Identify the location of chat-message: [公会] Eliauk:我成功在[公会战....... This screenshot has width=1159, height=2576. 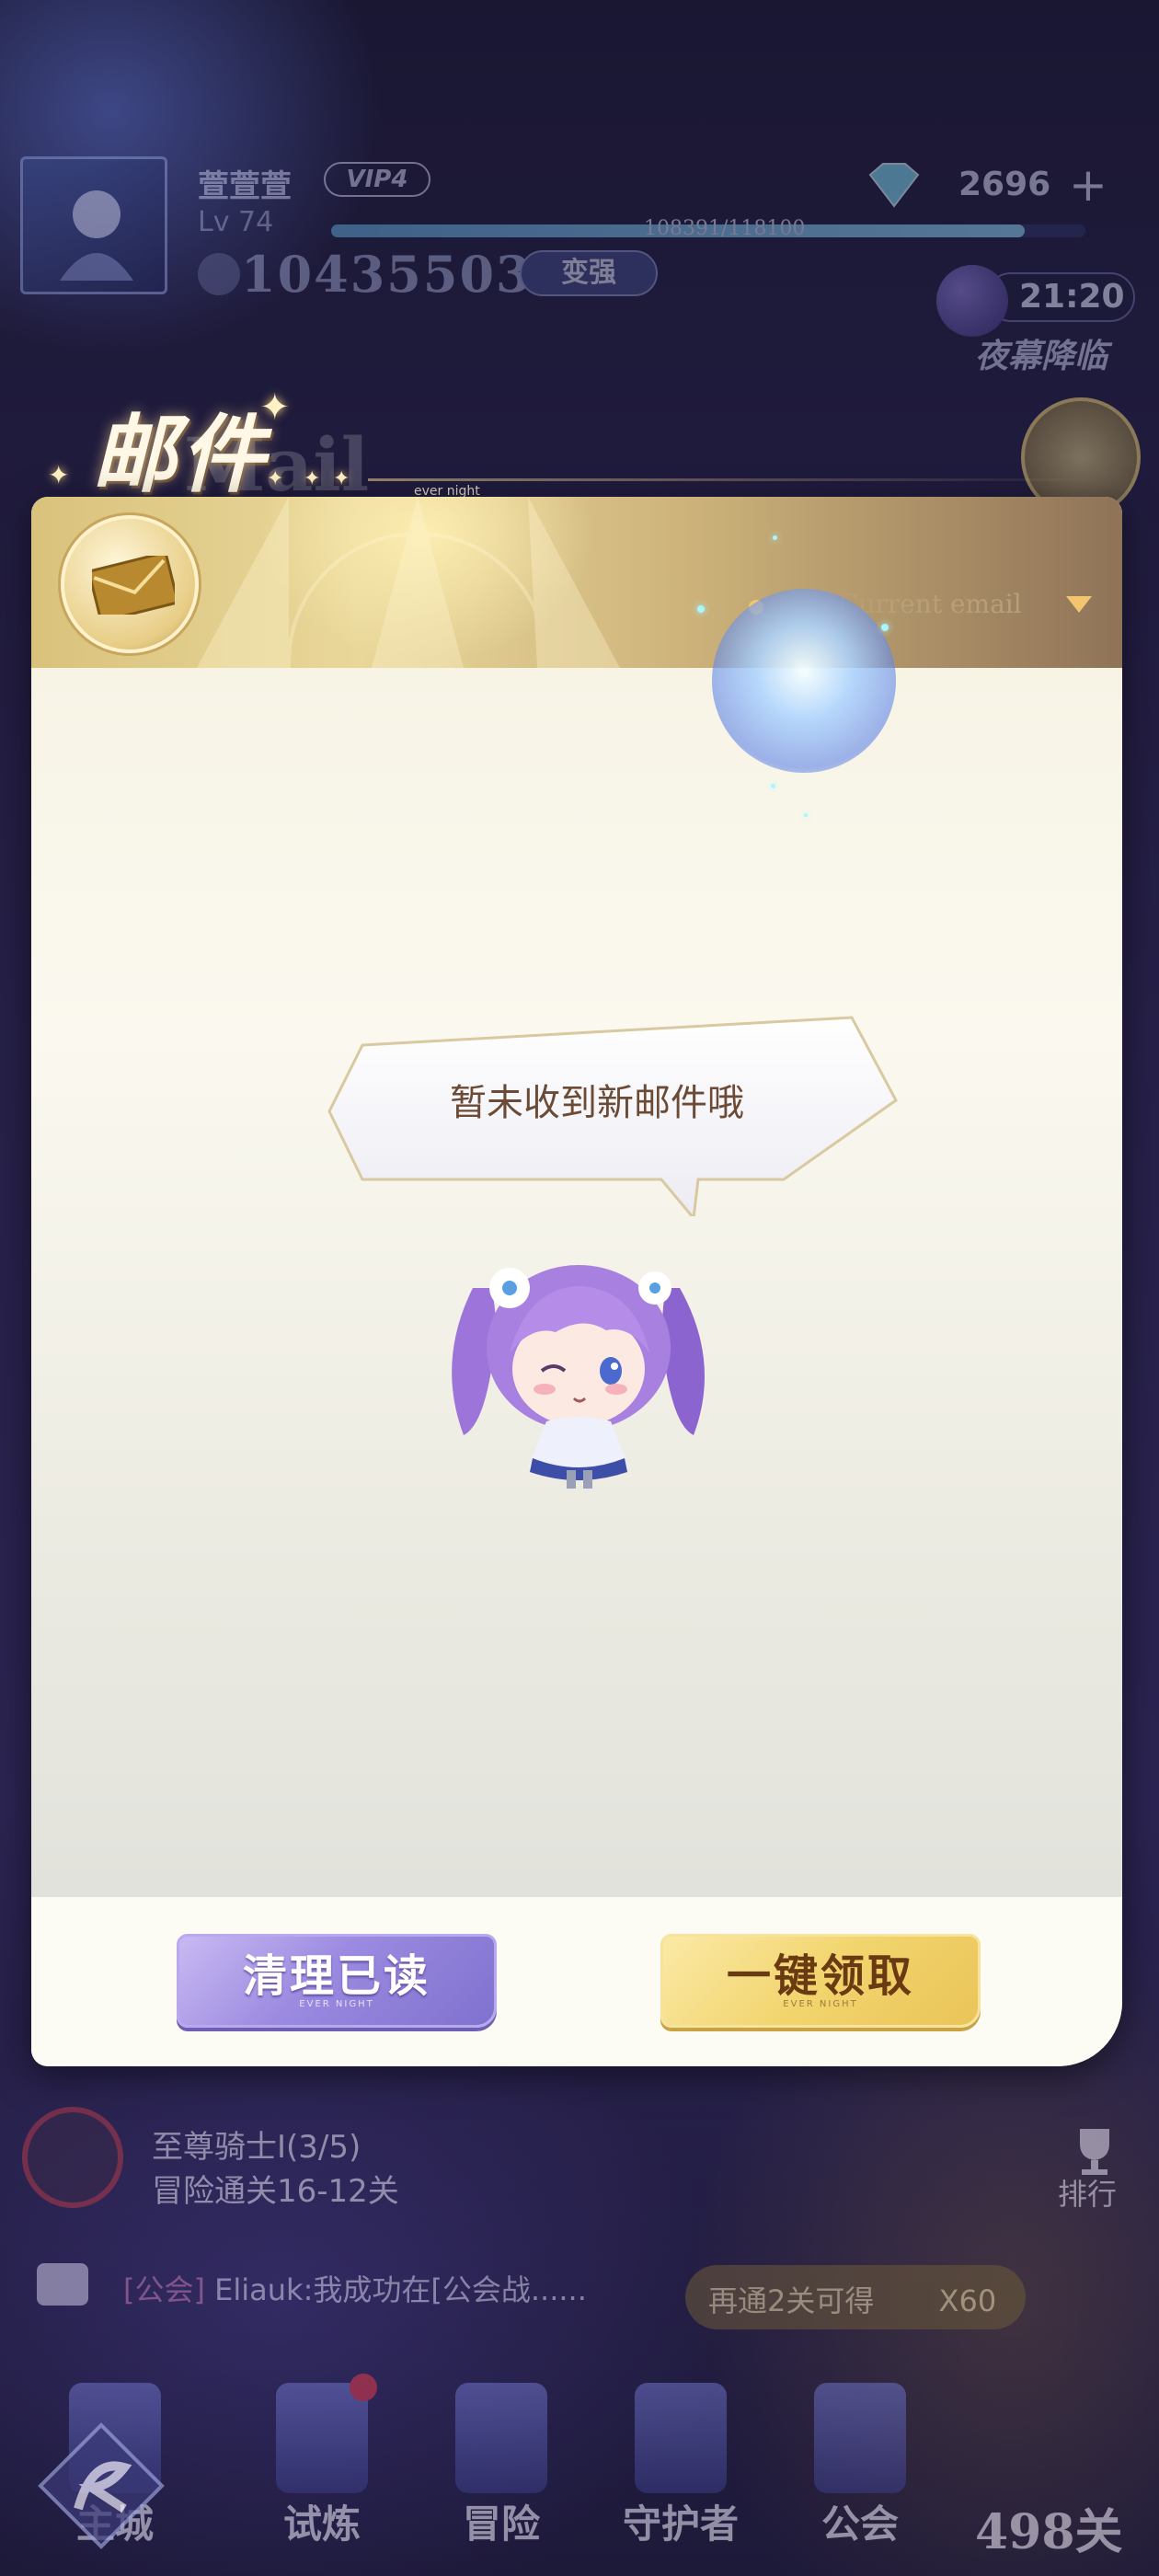
(355, 2288).